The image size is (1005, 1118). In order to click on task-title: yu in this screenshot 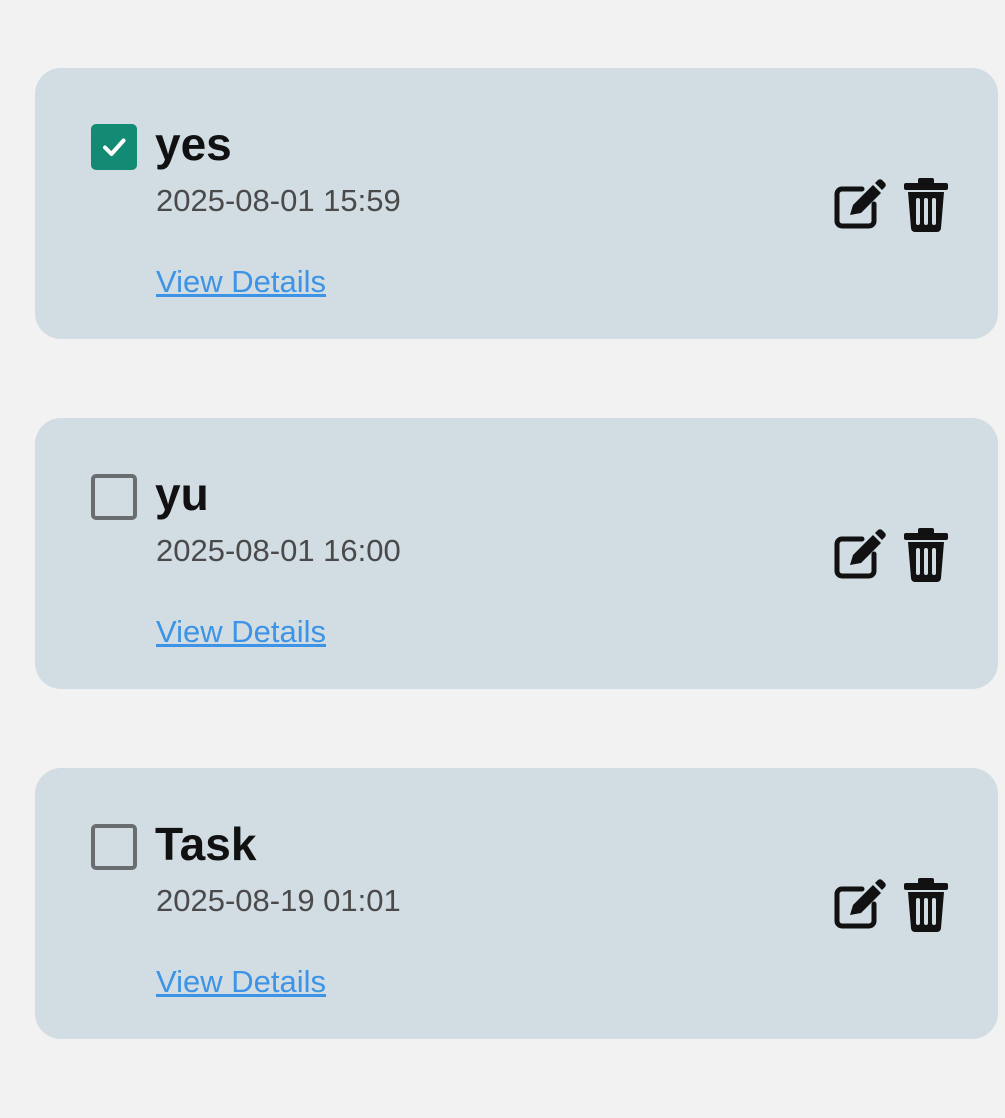, I will do `click(182, 494)`.